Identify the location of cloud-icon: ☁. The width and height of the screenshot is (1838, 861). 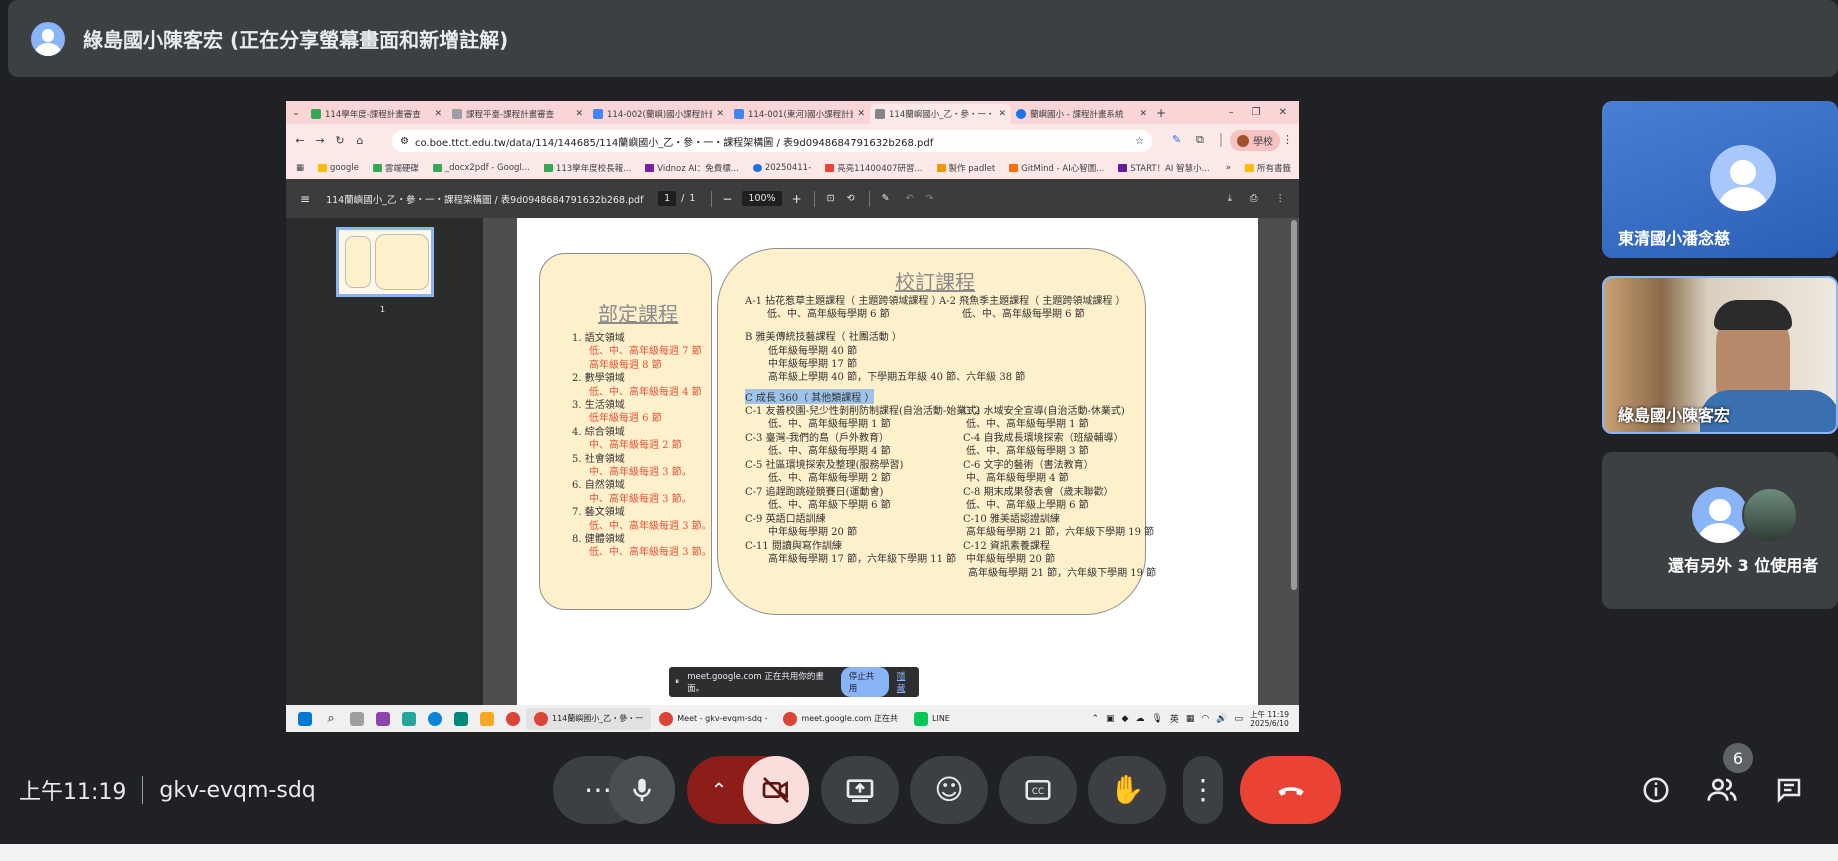
(1139, 719).